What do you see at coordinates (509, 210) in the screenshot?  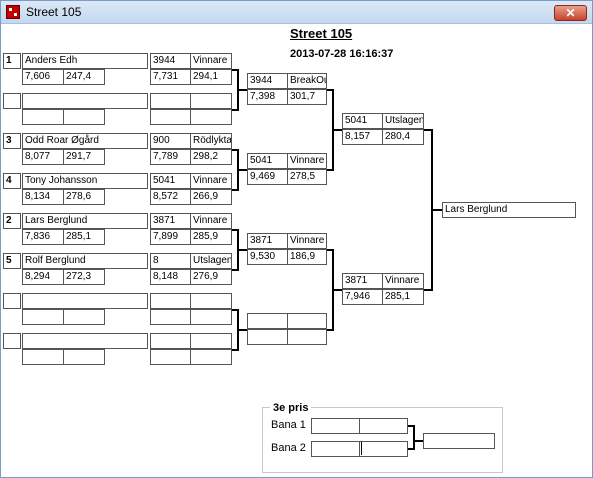 I see `final-winner-box: Lars Berglund` at bounding box center [509, 210].